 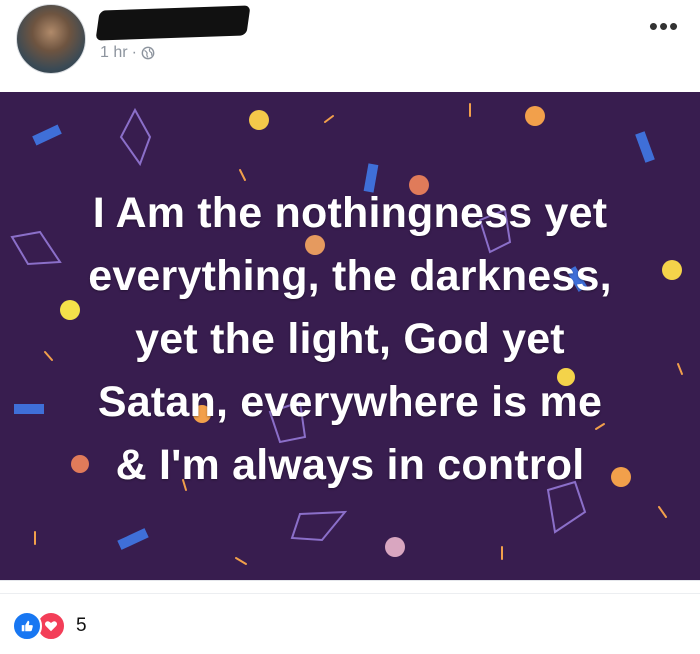 I want to click on author-avatar, so click(x=51, y=39).